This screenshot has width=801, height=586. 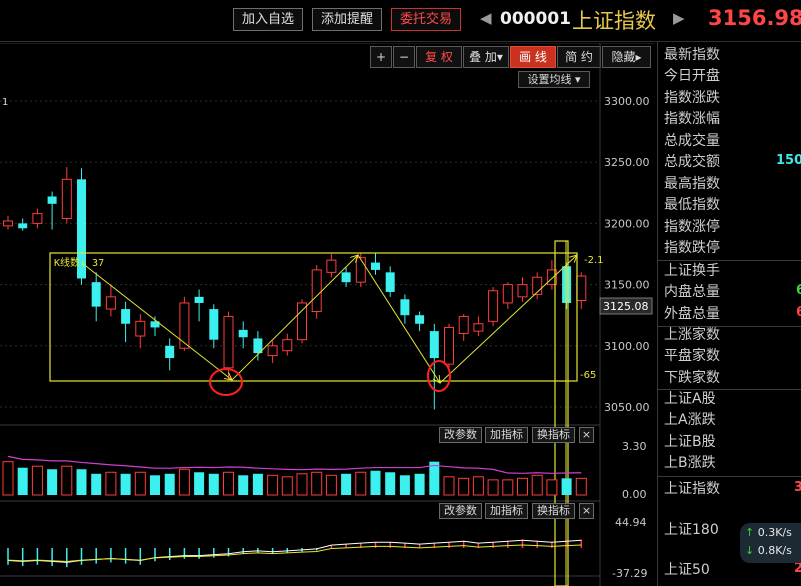 I want to click on price-ytick: 3150.00, so click(x=627, y=285).